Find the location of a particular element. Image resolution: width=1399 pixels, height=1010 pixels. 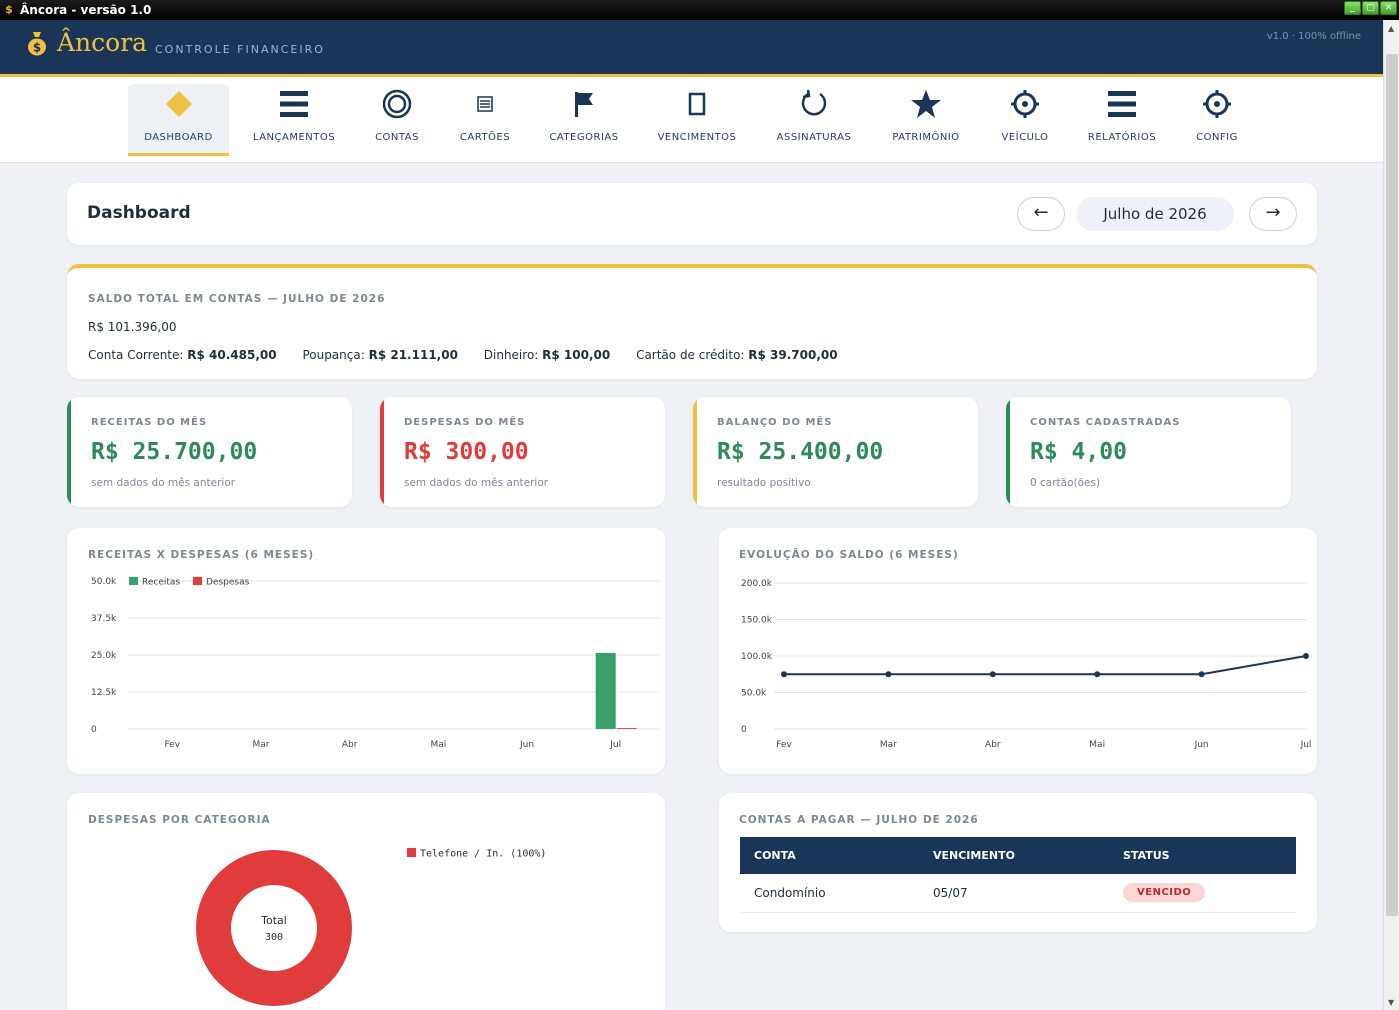

saldo-label: SALDO TOTAL EM CONTAS — JULHO DE 2026 is located at coordinates (237, 299).